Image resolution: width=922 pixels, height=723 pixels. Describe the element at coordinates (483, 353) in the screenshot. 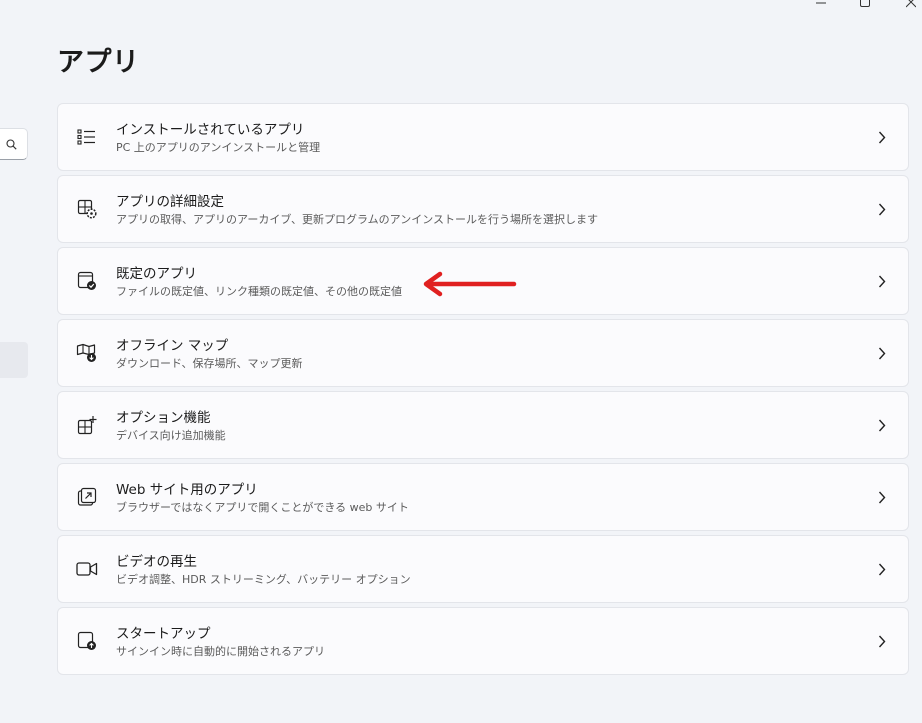

I see `offline-maps-item: オフライン マップ ダウンロード、保存場所、マップ更新` at that location.